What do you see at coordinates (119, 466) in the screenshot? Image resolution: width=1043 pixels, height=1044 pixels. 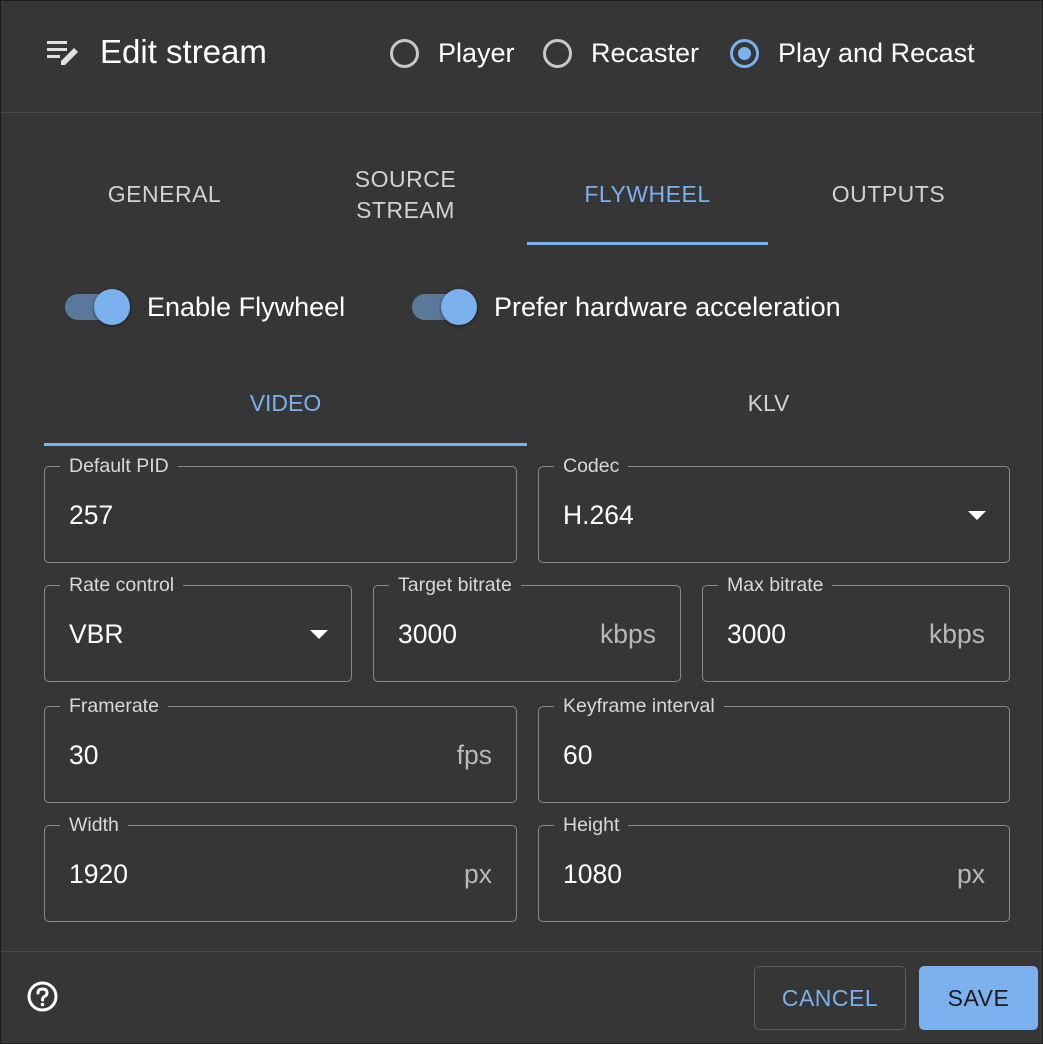 I see `field-label: Default PID` at bounding box center [119, 466].